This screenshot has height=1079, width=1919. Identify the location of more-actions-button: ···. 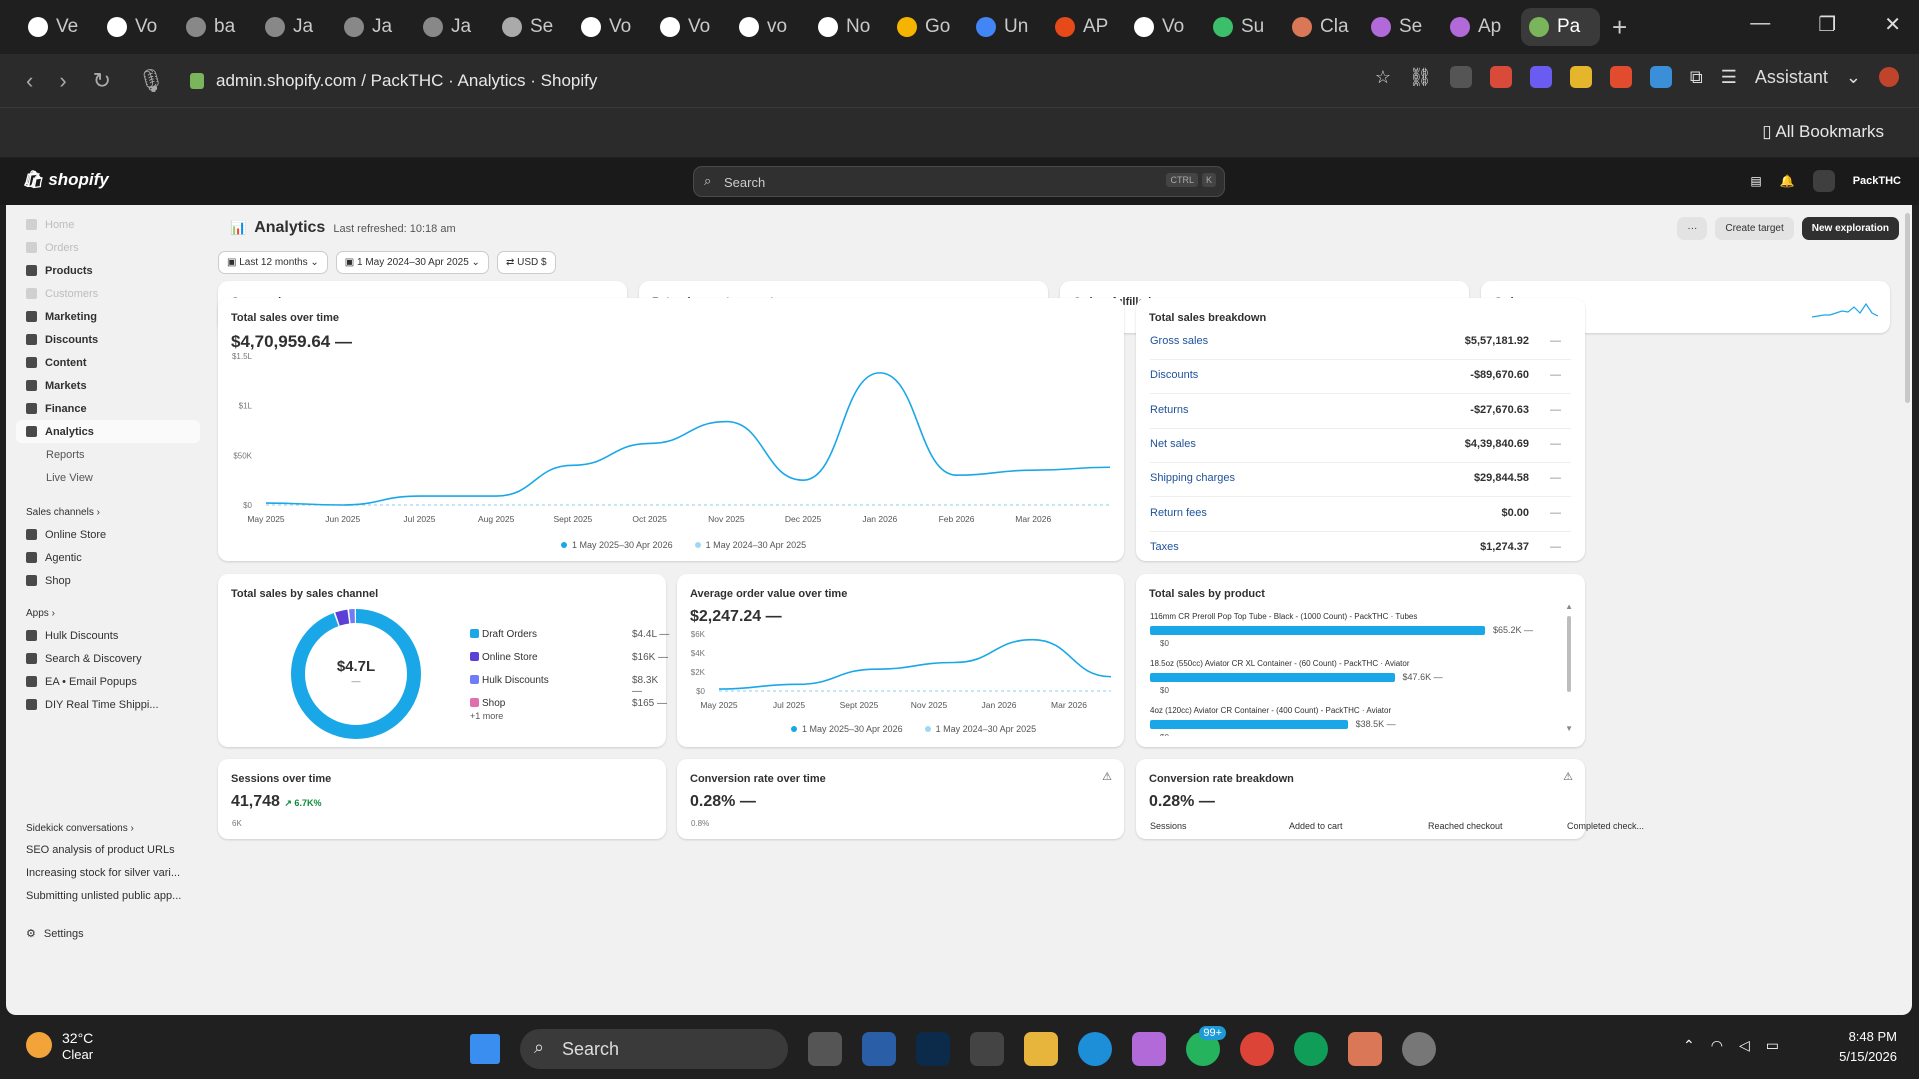
(1692, 228).